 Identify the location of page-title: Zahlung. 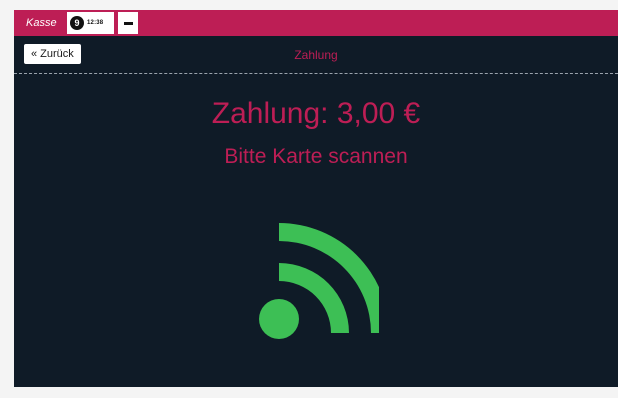
(316, 55).